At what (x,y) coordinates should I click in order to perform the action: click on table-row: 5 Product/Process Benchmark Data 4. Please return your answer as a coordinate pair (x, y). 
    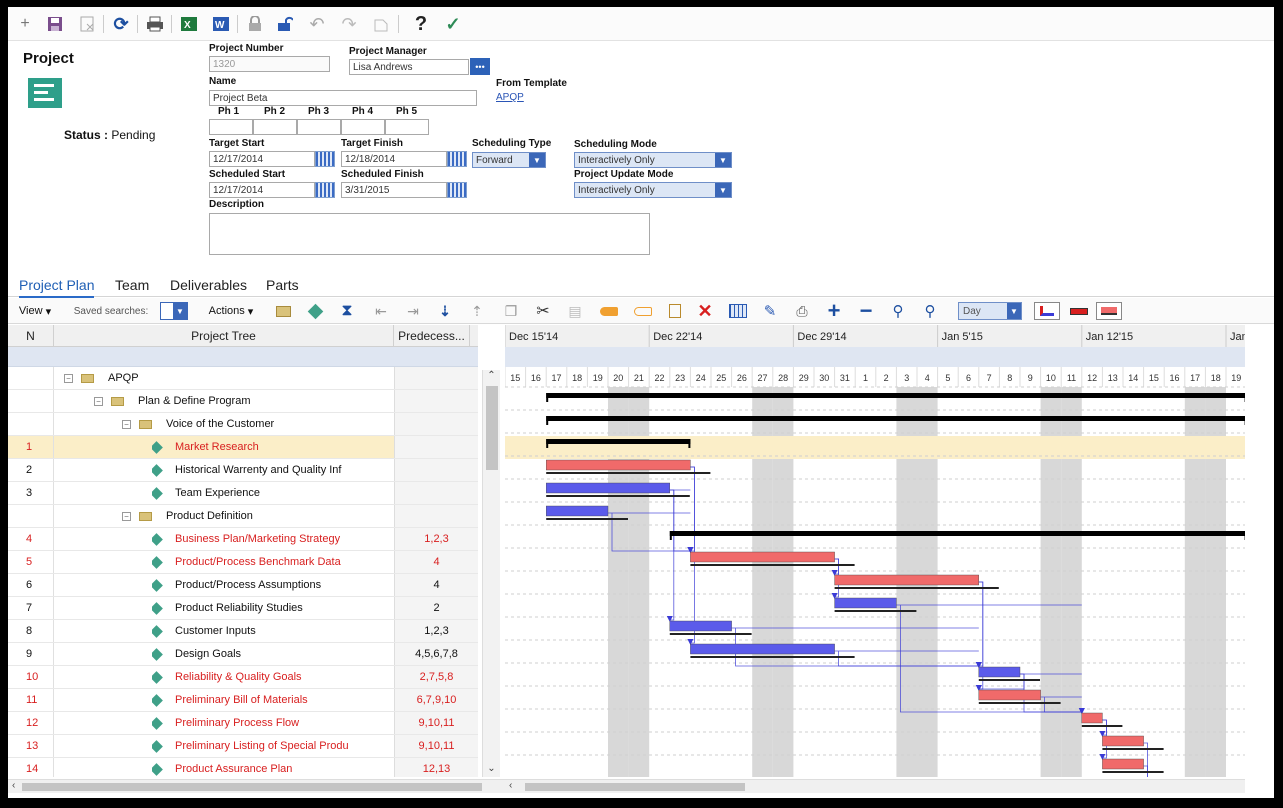
    Looking at the image, I should click on (243, 562).